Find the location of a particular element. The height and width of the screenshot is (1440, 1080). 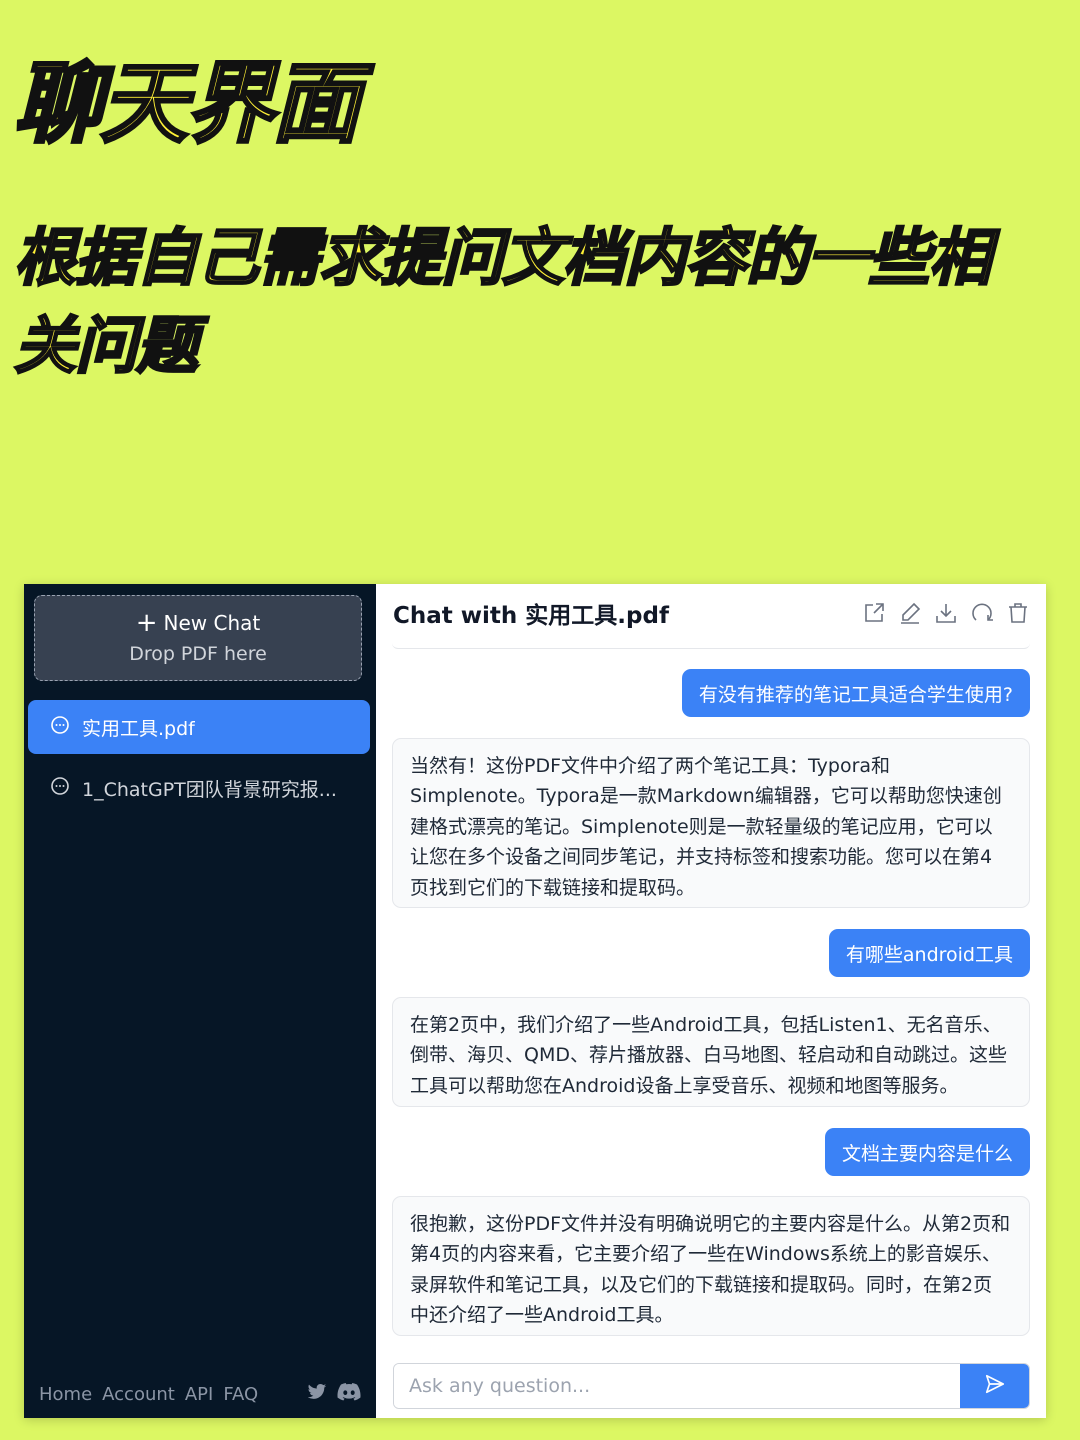

chat-toolbar is located at coordinates (946, 613).